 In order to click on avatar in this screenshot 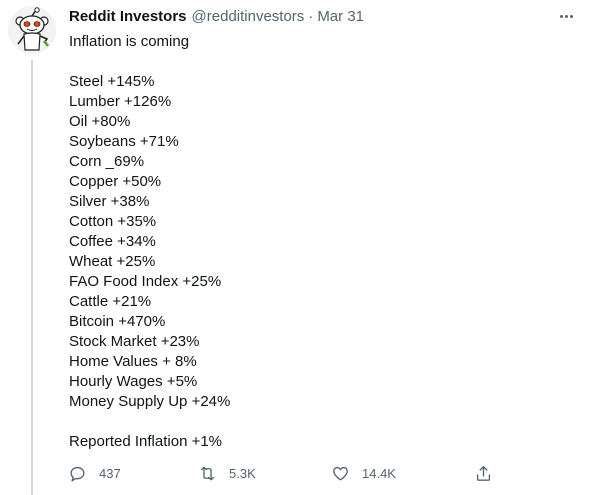, I will do `click(32, 30)`.